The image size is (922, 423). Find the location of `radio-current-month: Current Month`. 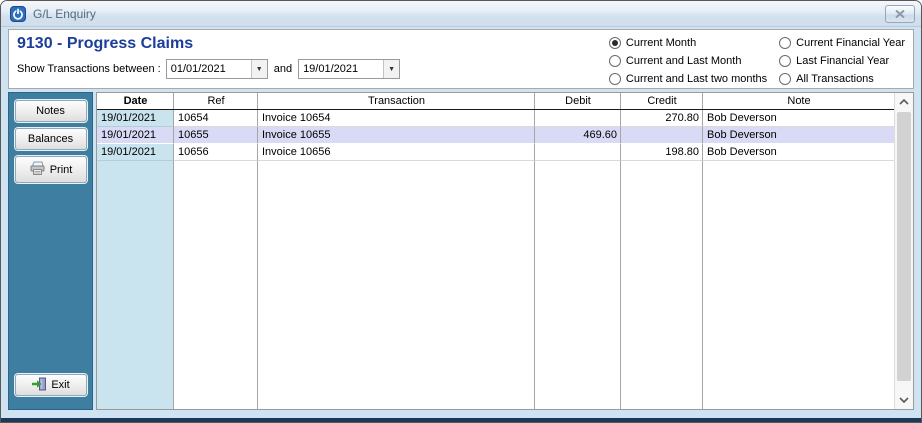

radio-current-month: Current Month is located at coordinates (687, 43).